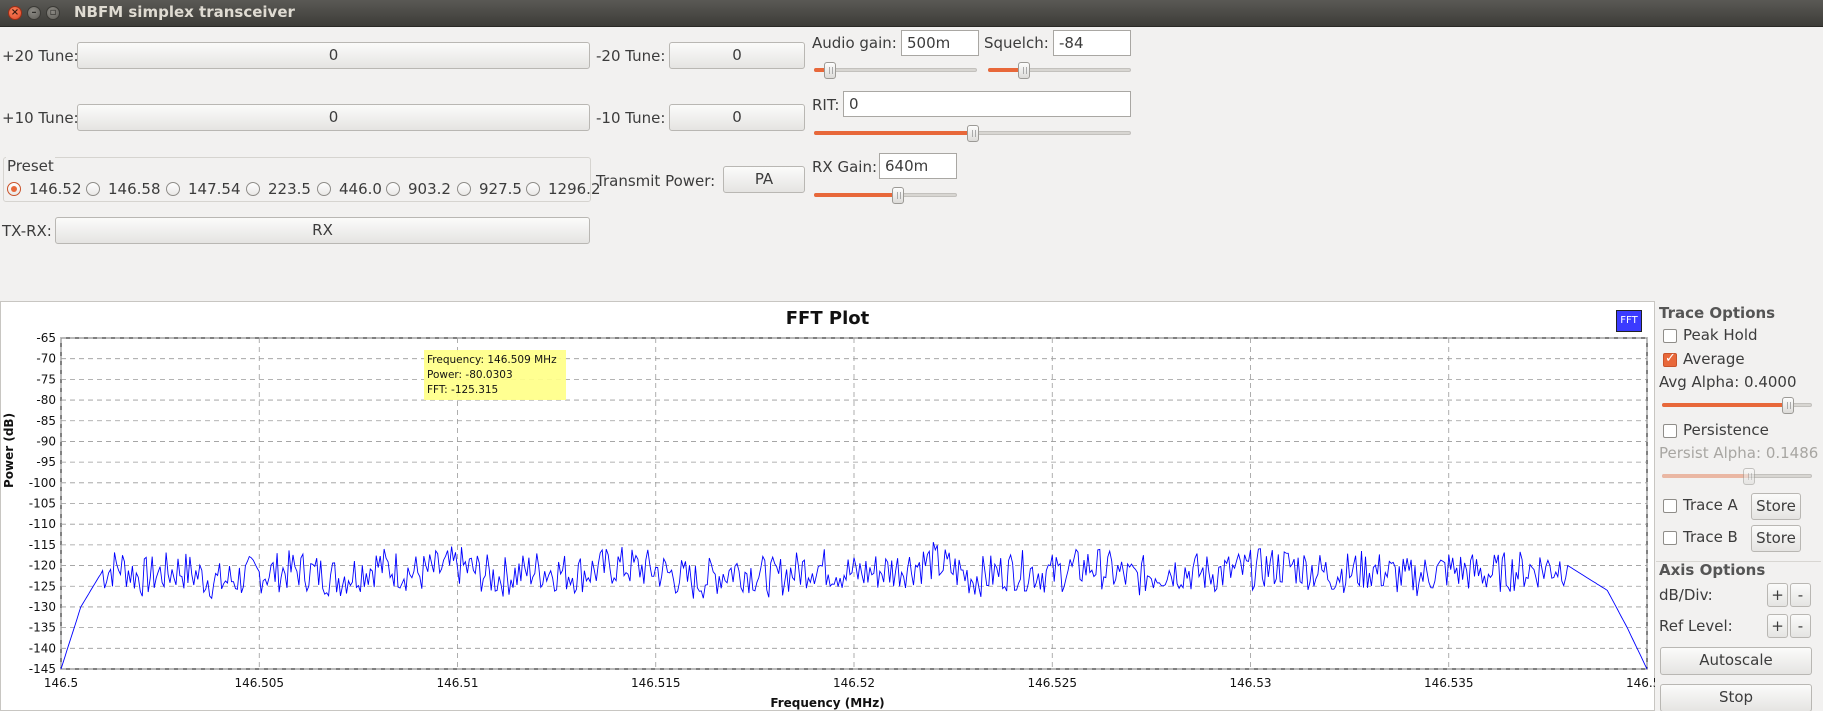  What do you see at coordinates (1670, 359) in the screenshot?
I see `average-checkbox` at bounding box center [1670, 359].